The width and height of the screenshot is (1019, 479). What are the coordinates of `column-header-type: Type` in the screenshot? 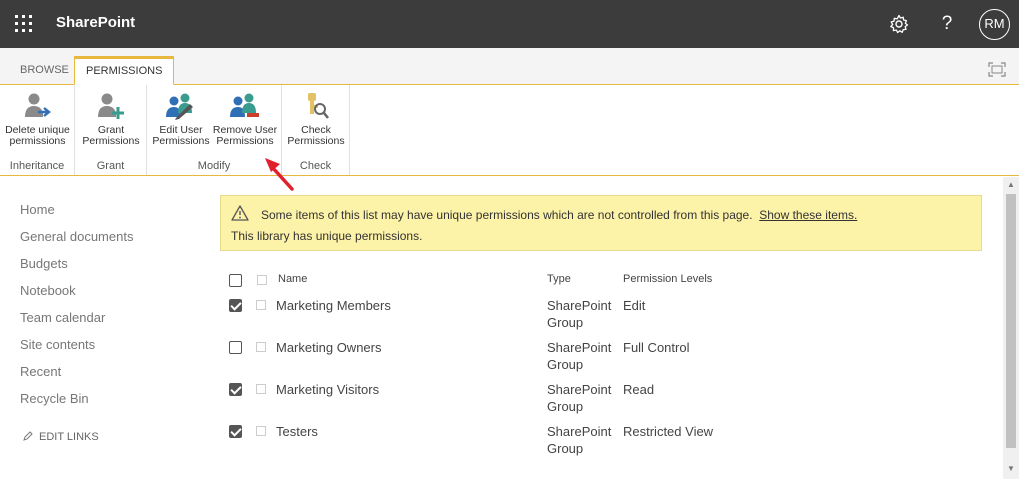 It's located at (559, 279).